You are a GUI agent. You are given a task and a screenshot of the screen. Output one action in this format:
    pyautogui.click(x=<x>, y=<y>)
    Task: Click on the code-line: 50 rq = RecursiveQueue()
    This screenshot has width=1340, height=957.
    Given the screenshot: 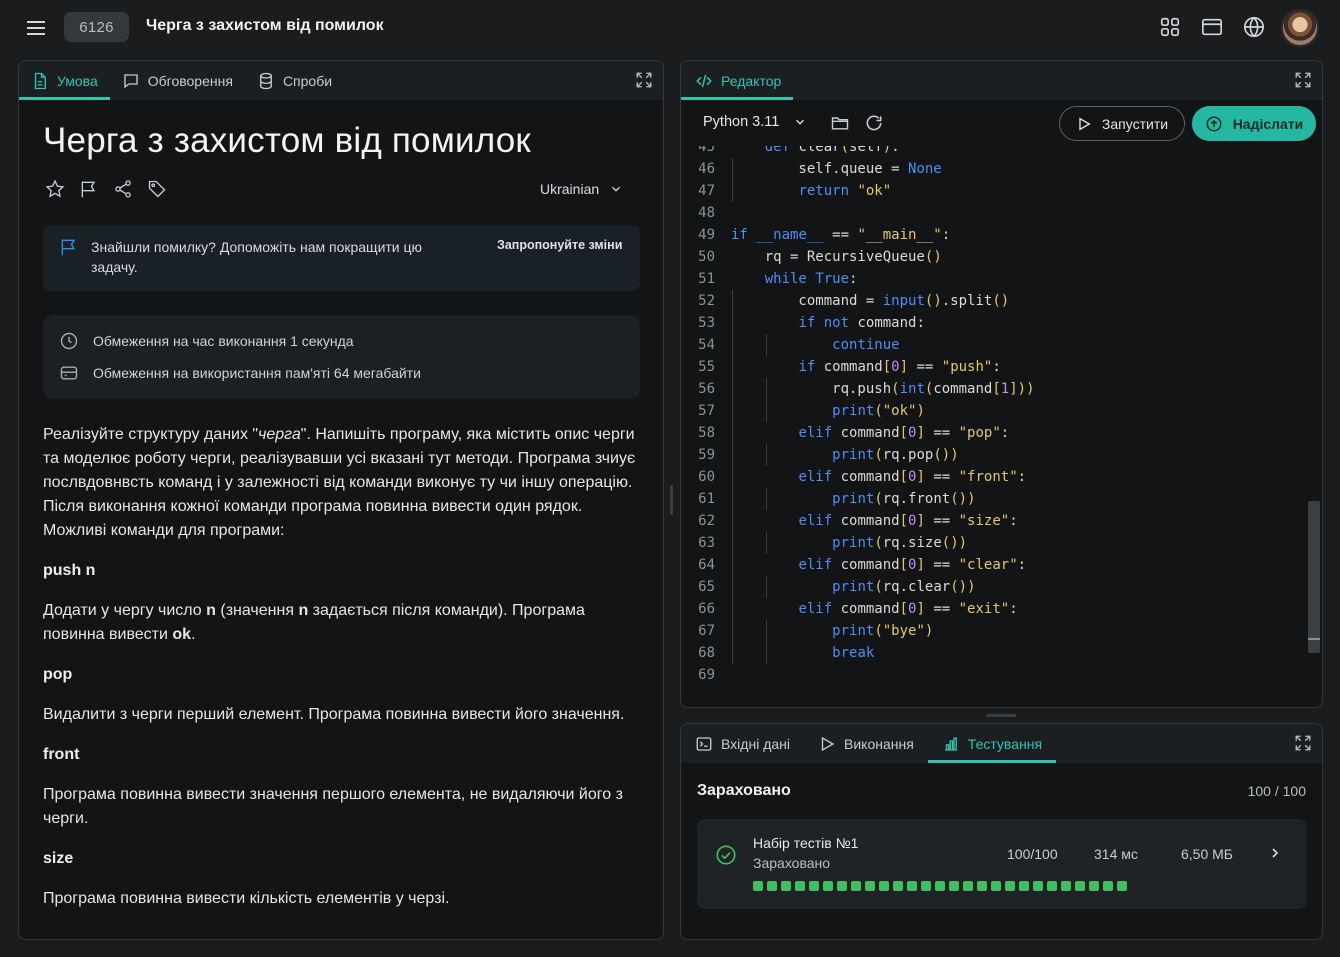 What is the action you would take?
    pyautogui.click(x=1001, y=257)
    